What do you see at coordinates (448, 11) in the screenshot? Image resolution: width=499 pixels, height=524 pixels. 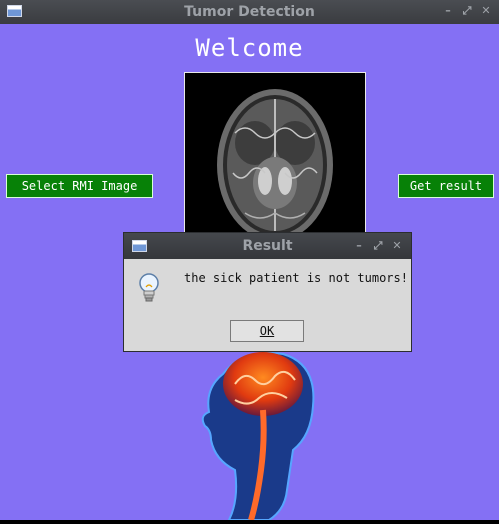 I see `minimize-button: –` at bounding box center [448, 11].